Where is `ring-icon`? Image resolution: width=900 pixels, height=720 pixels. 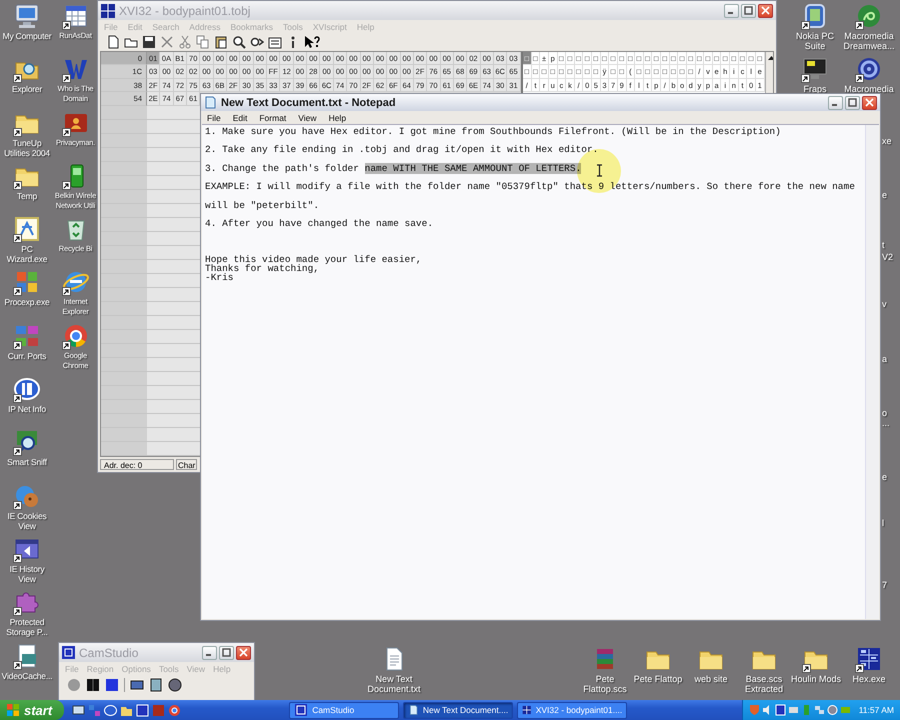
ring-icon is located at coordinates (175, 710).